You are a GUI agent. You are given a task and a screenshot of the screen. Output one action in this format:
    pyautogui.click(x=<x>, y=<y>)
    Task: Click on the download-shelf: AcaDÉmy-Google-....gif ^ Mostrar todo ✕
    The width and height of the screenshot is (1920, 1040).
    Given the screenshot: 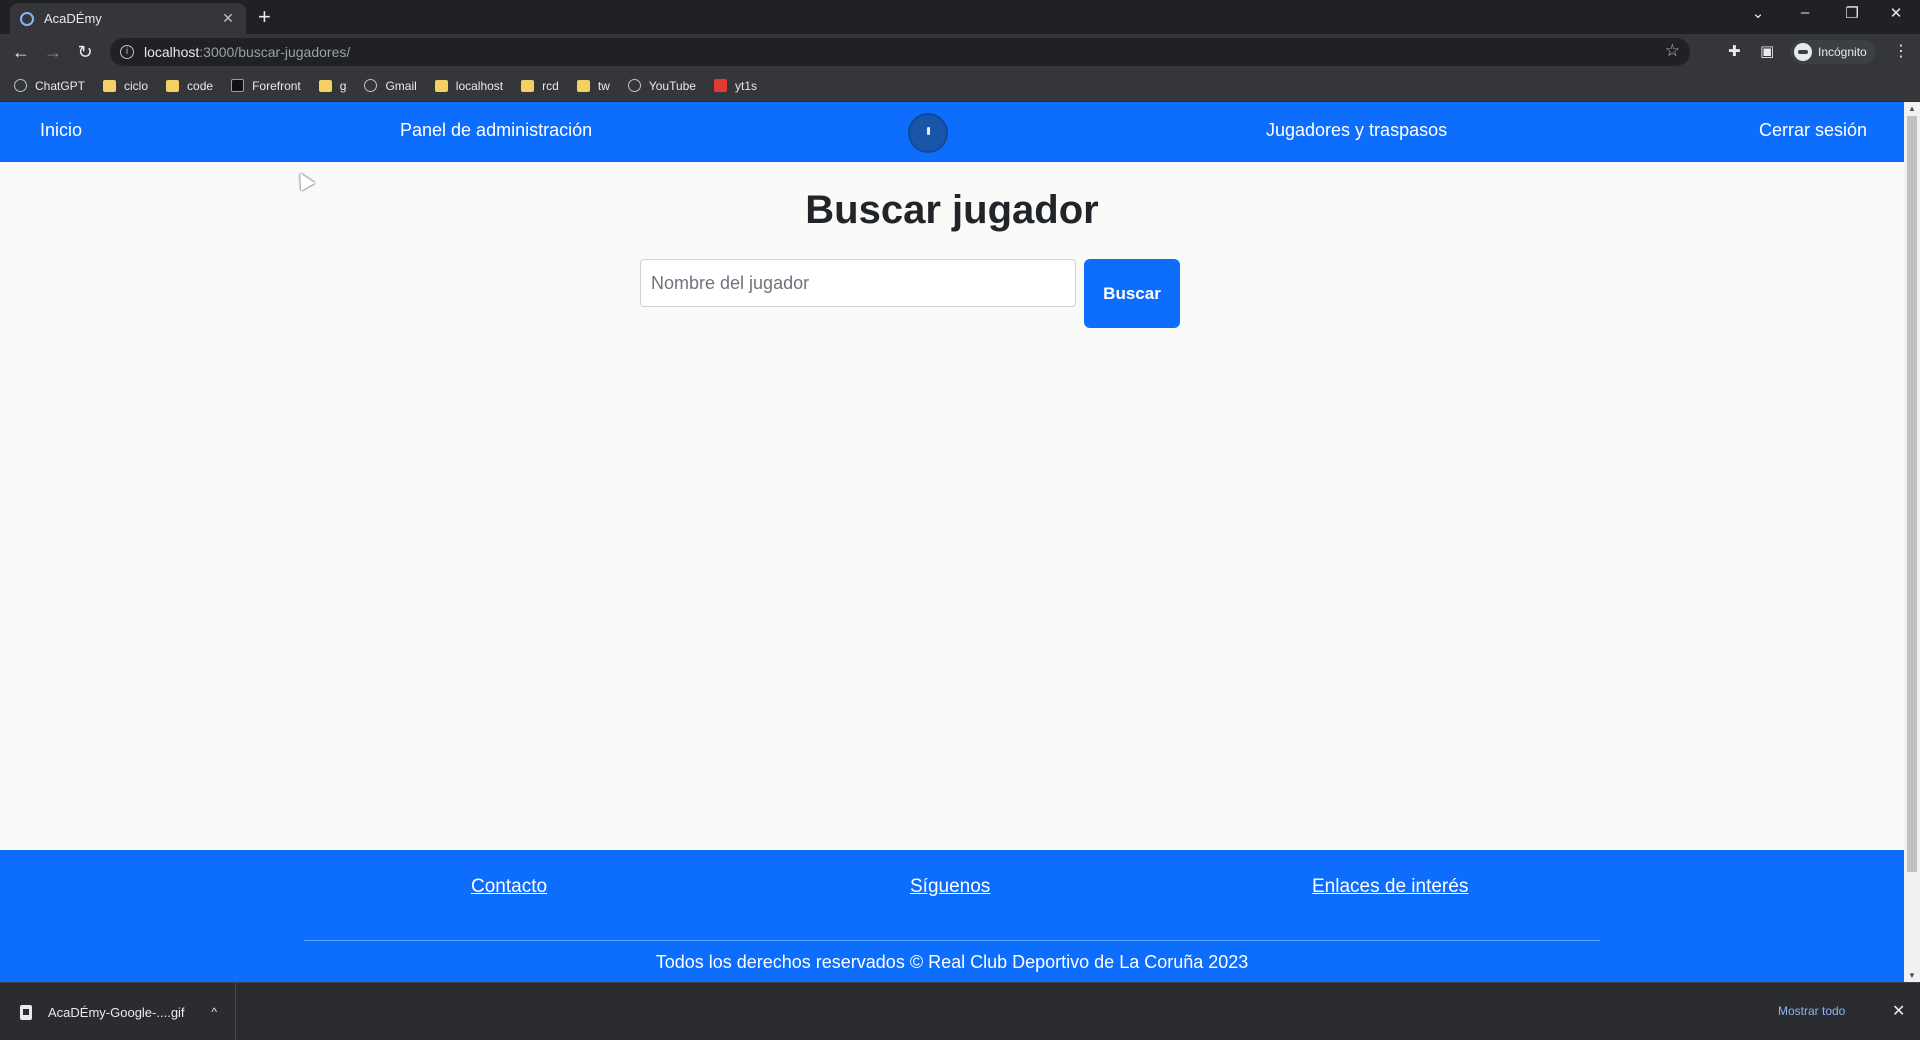 What is the action you would take?
    pyautogui.click(x=960, y=1011)
    